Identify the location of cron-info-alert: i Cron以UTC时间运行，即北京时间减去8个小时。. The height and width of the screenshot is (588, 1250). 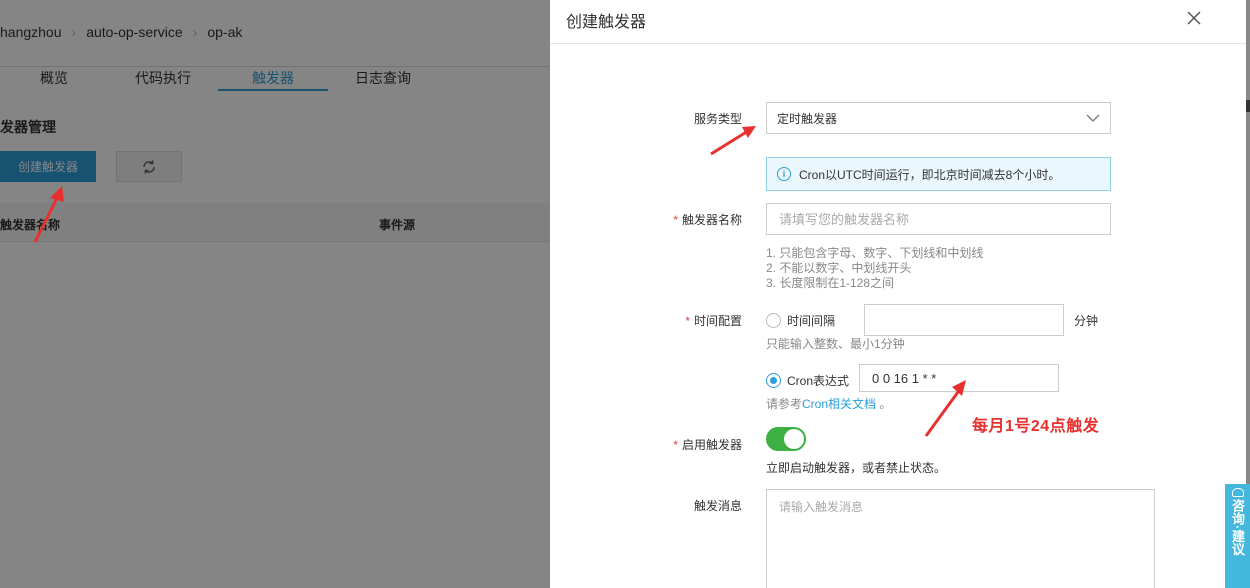
(938, 174).